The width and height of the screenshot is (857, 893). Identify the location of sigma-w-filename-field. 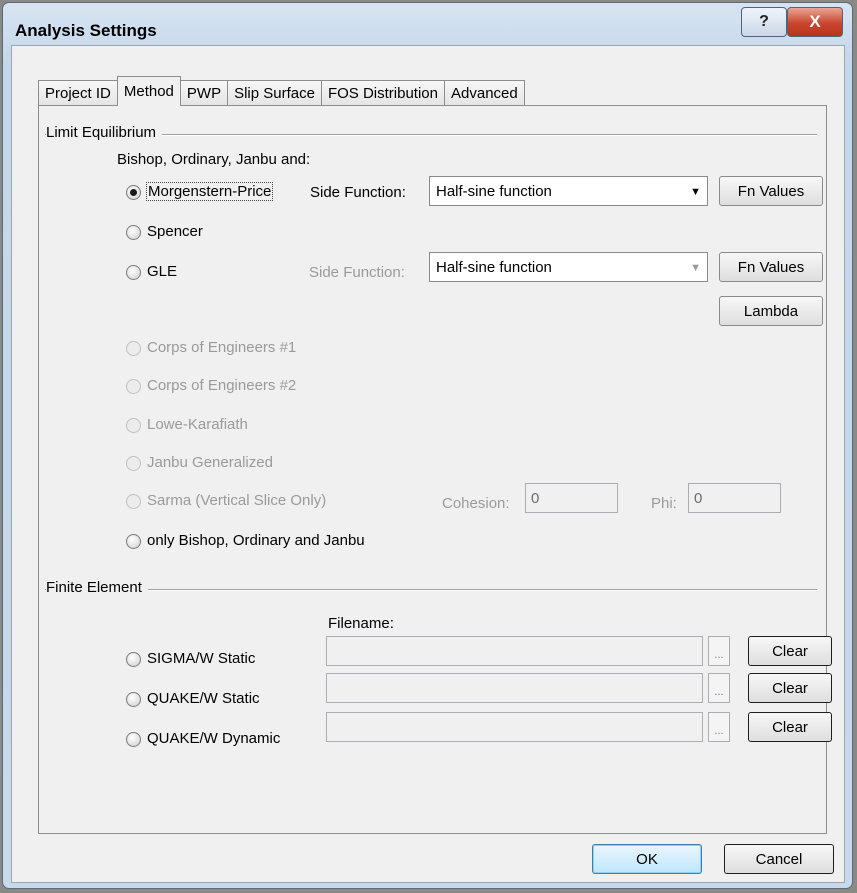
(514, 651).